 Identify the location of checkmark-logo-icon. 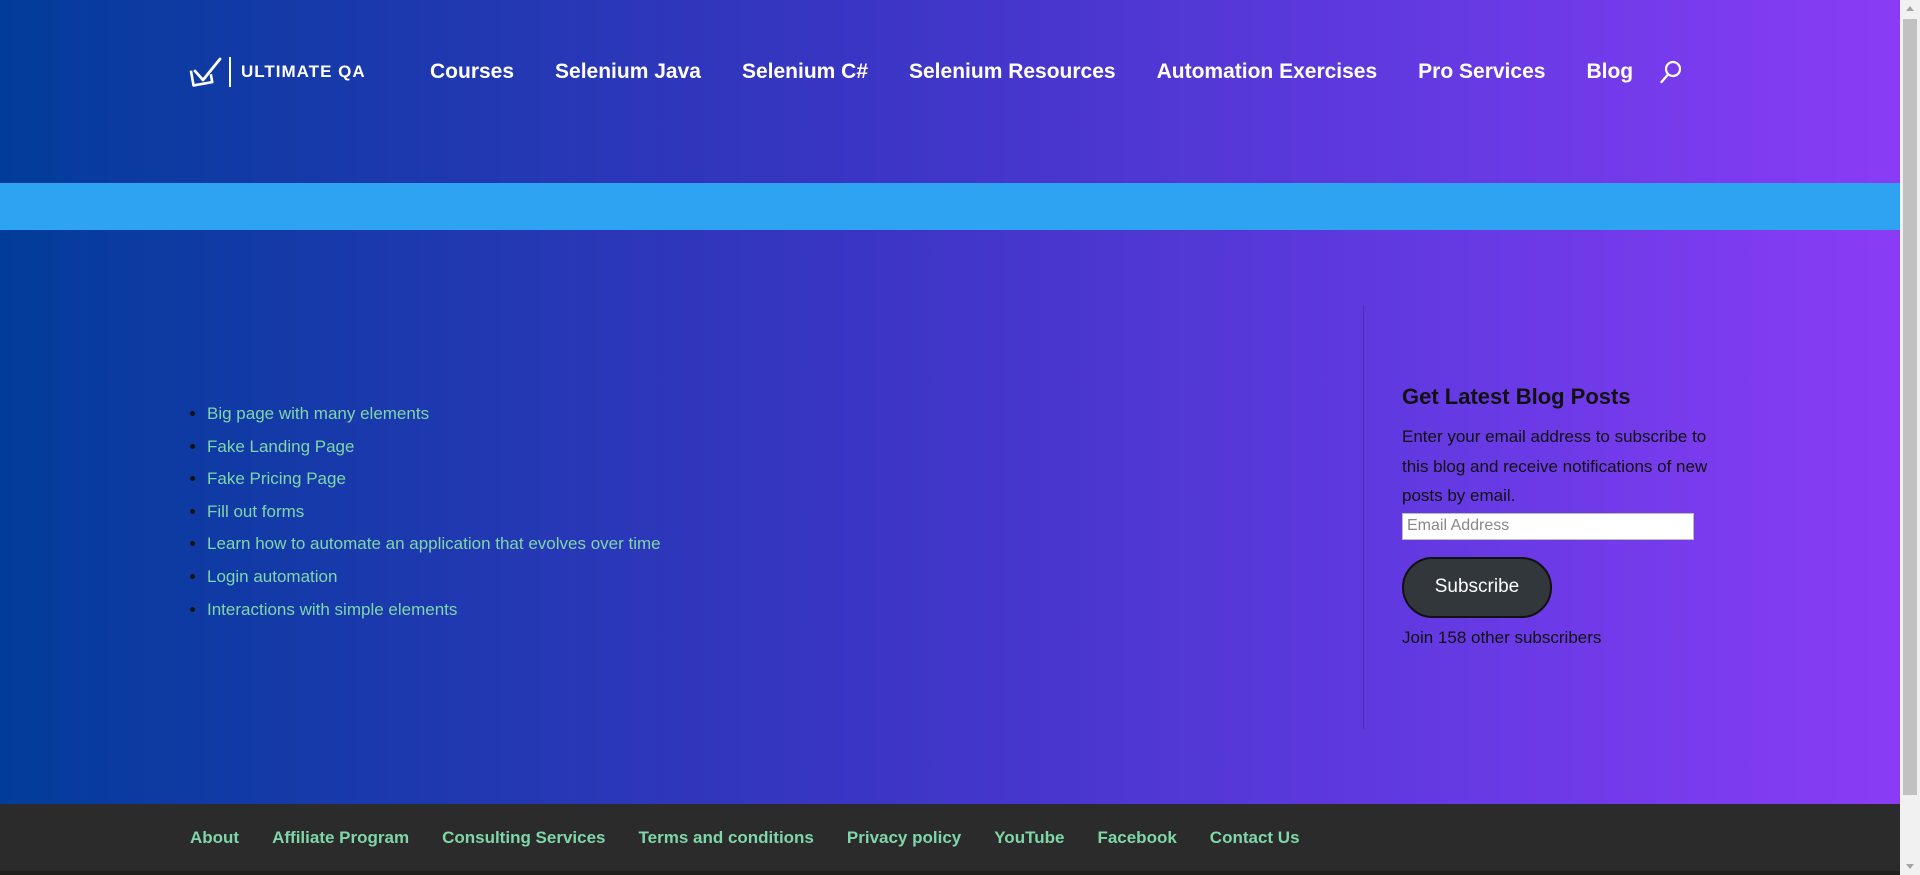
(205, 72).